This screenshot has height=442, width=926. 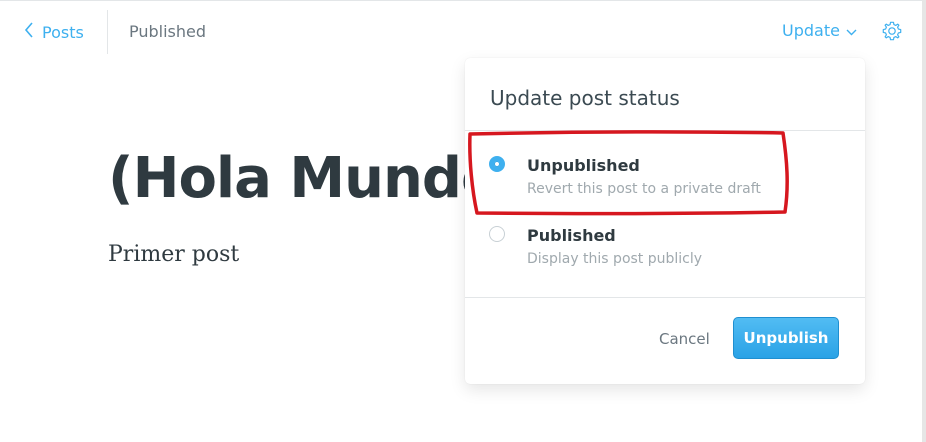 I want to click on gear-icon, so click(x=892, y=31).